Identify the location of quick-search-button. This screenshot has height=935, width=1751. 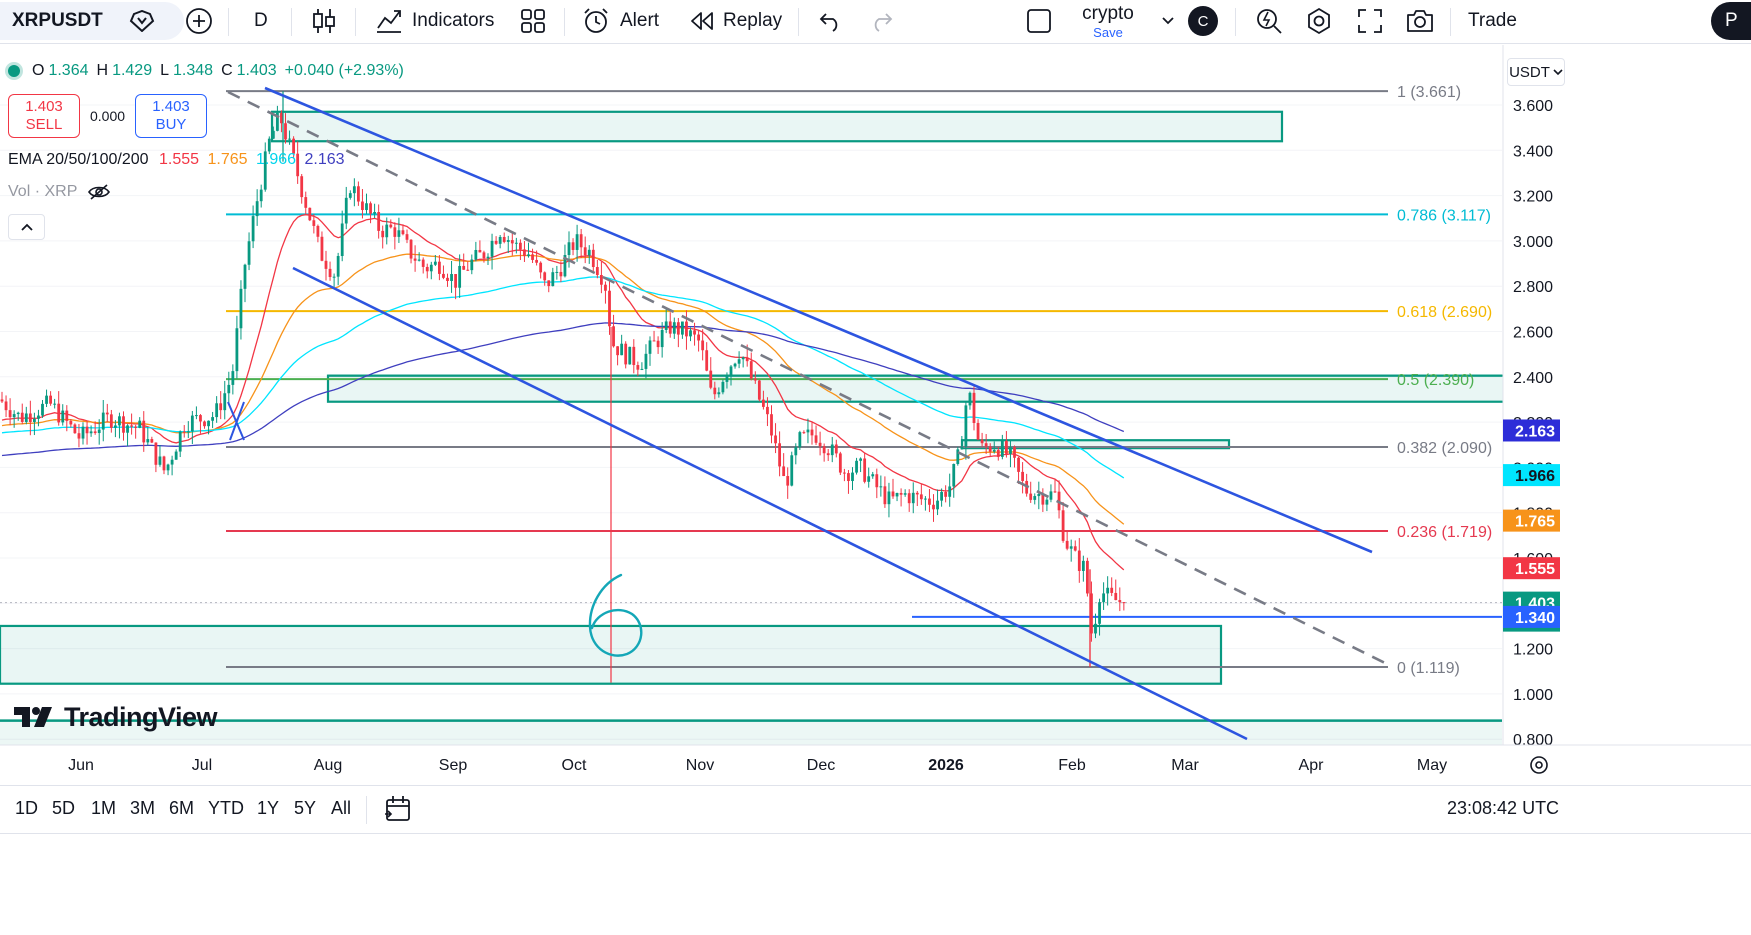
(1269, 21).